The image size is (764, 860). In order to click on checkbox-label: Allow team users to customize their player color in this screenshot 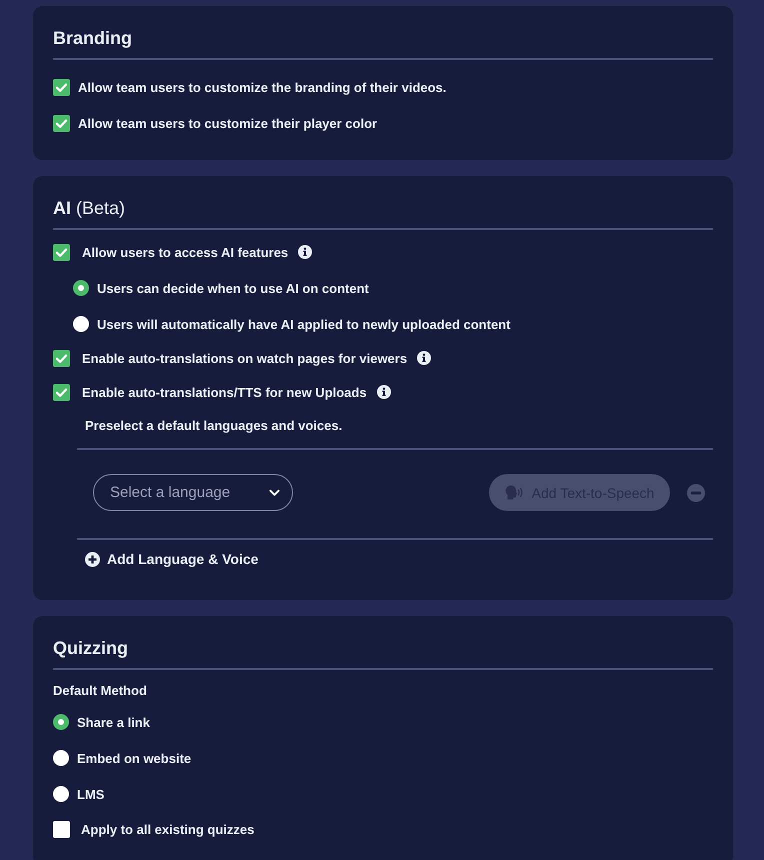, I will do `click(228, 123)`.